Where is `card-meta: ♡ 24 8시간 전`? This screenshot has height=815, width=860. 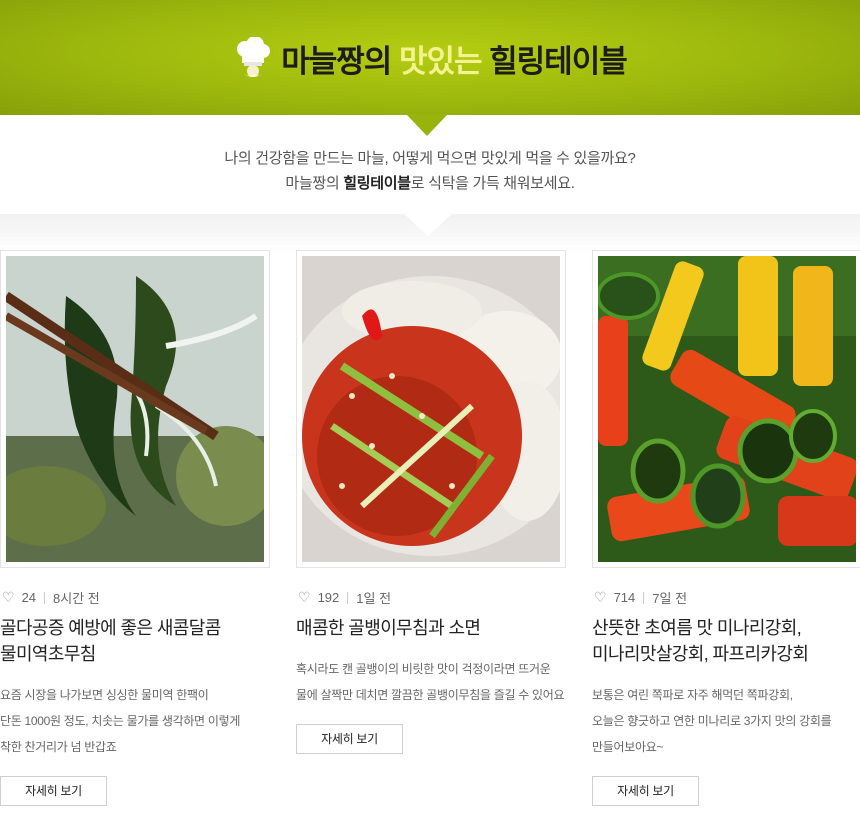 card-meta: ♡ 24 8시간 전 is located at coordinates (135, 597).